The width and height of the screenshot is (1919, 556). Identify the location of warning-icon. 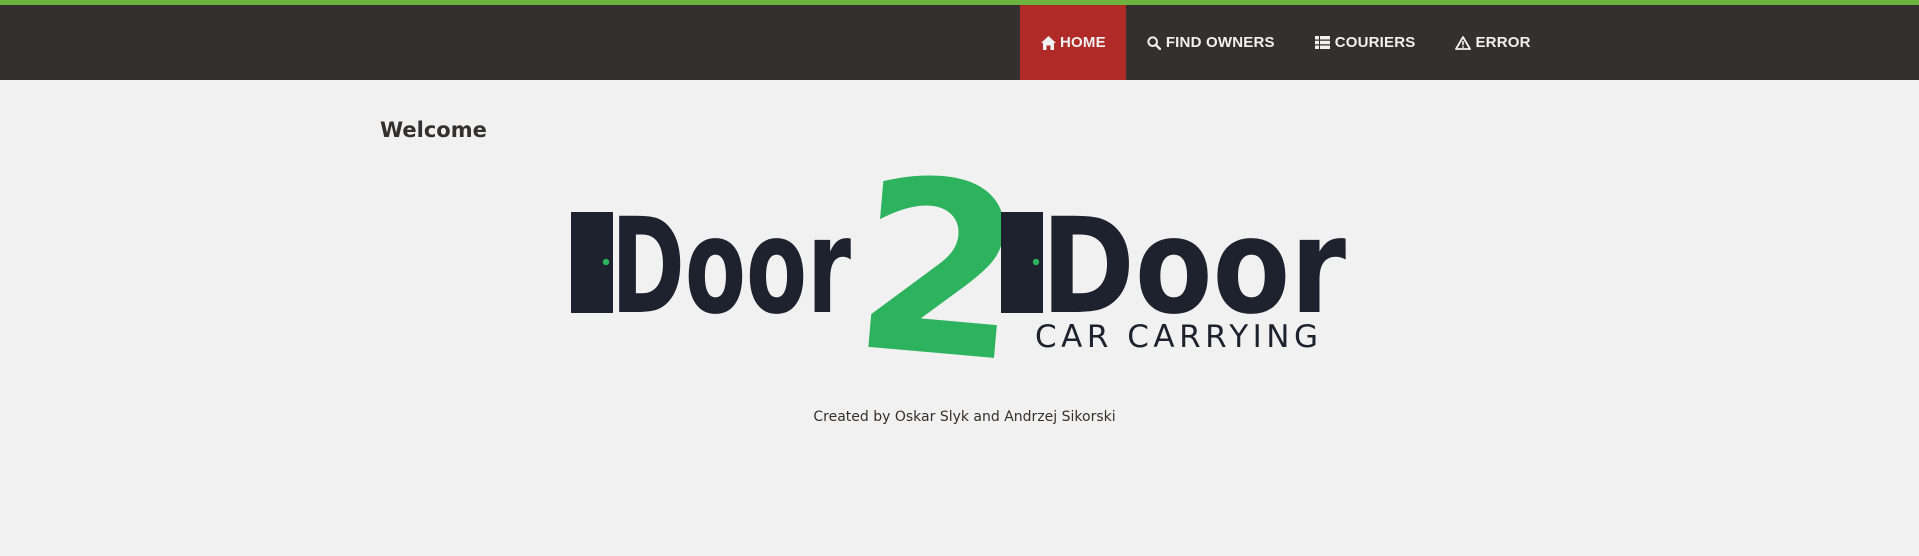
(1463, 43).